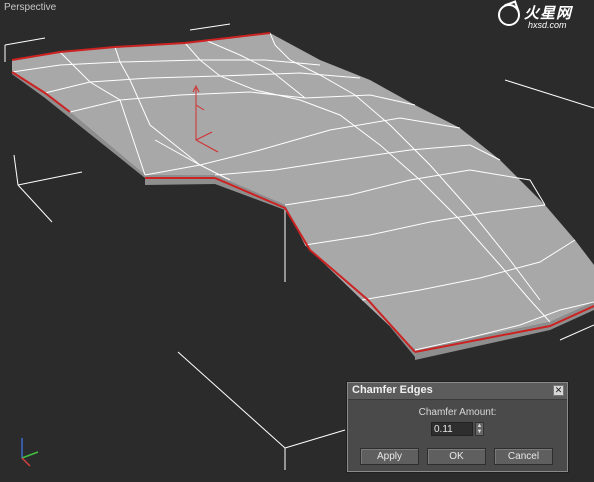  What do you see at coordinates (30, 452) in the screenshot?
I see `axis-tripod-icon` at bounding box center [30, 452].